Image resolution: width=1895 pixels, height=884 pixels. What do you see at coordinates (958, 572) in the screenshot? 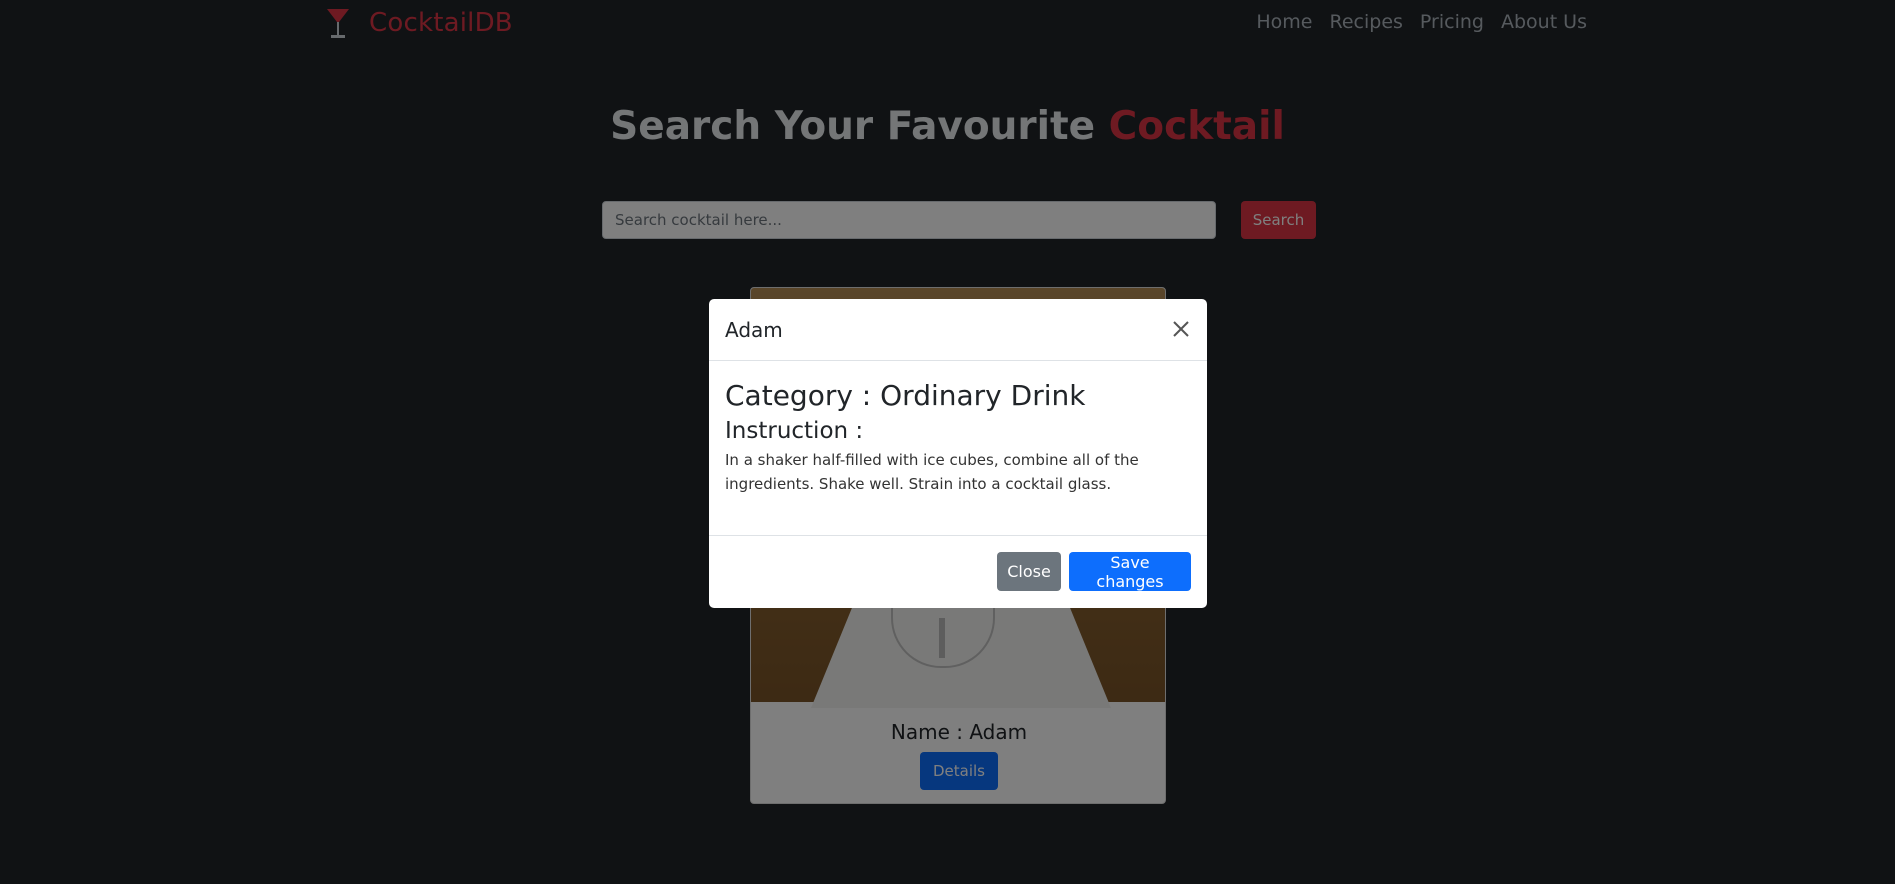
I see `modal-footer: Close Save changes` at bounding box center [958, 572].